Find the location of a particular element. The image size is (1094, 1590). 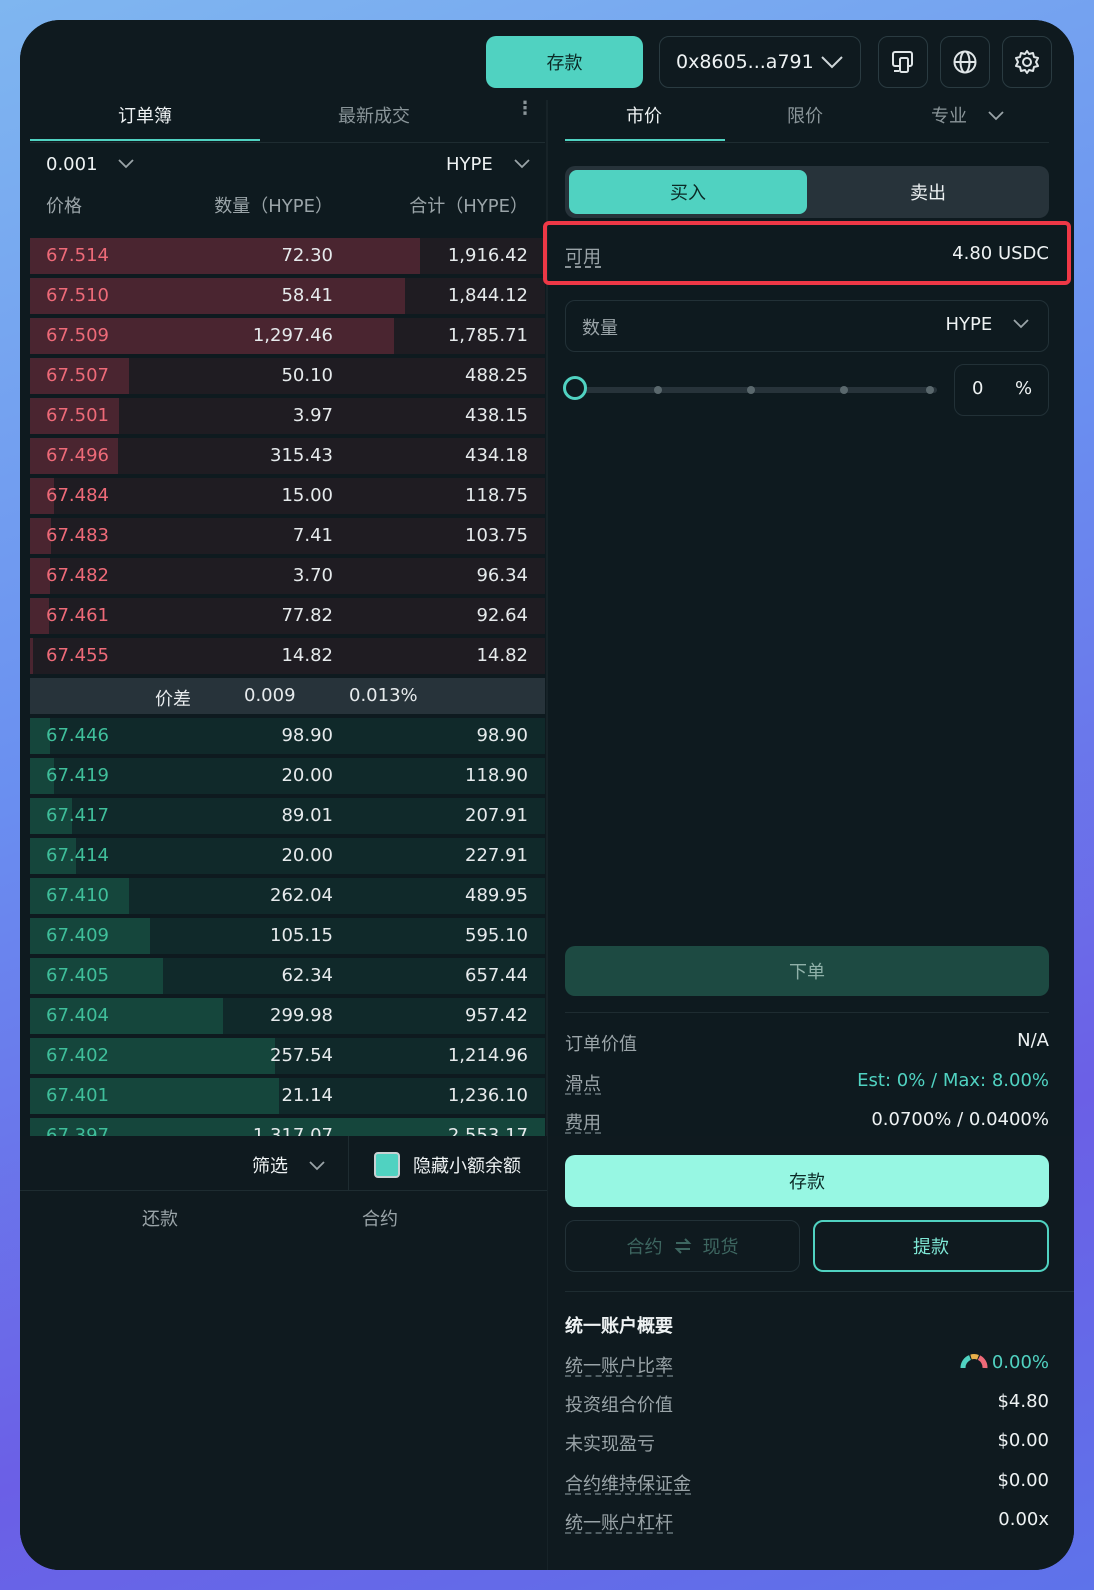

deposit-button: 存款 is located at coordinates (807, 1181).